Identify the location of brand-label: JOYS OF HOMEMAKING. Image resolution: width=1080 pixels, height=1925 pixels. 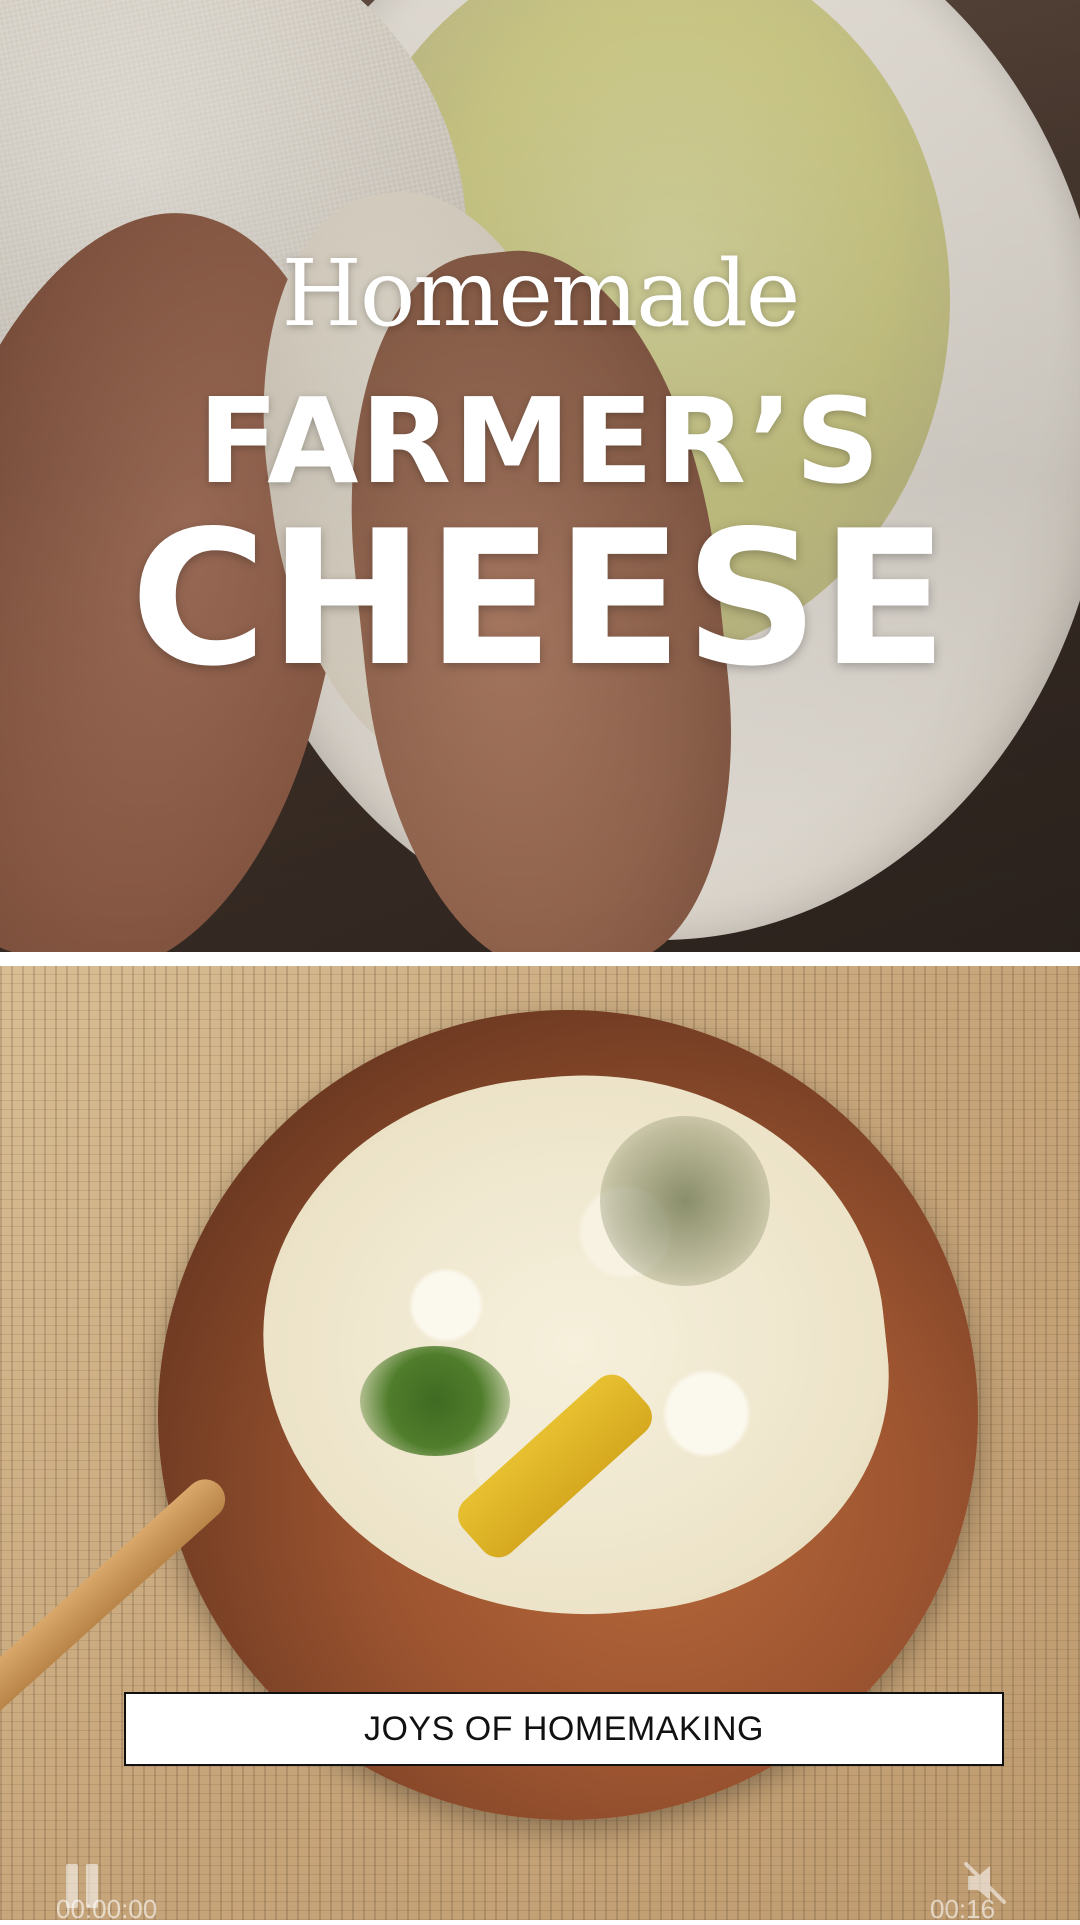
(564, 1728).